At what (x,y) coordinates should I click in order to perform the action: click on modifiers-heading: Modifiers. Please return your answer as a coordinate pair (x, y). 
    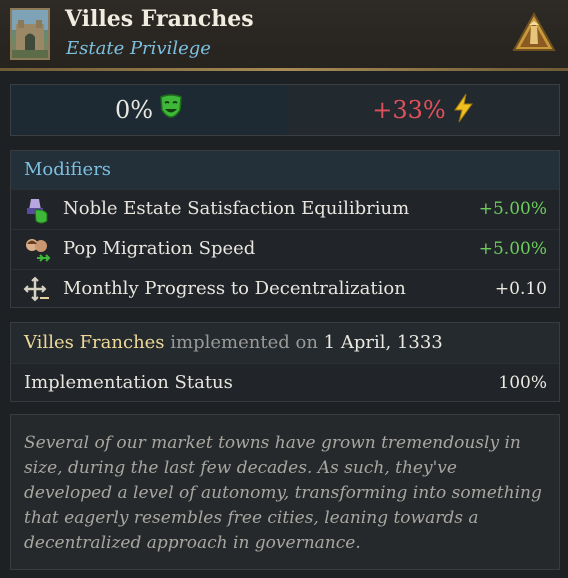
    Looking at the image, I should click on (285, 170).